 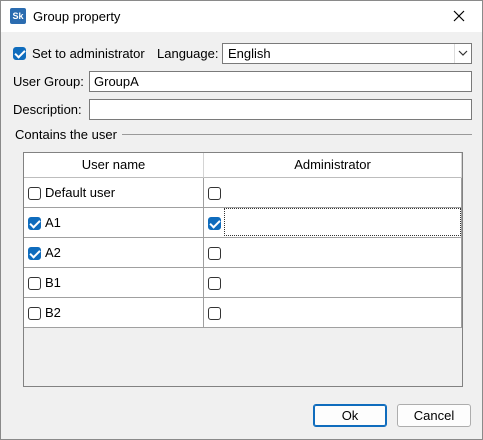 I want to click on user-name: A2, so click(x=53, y=252).